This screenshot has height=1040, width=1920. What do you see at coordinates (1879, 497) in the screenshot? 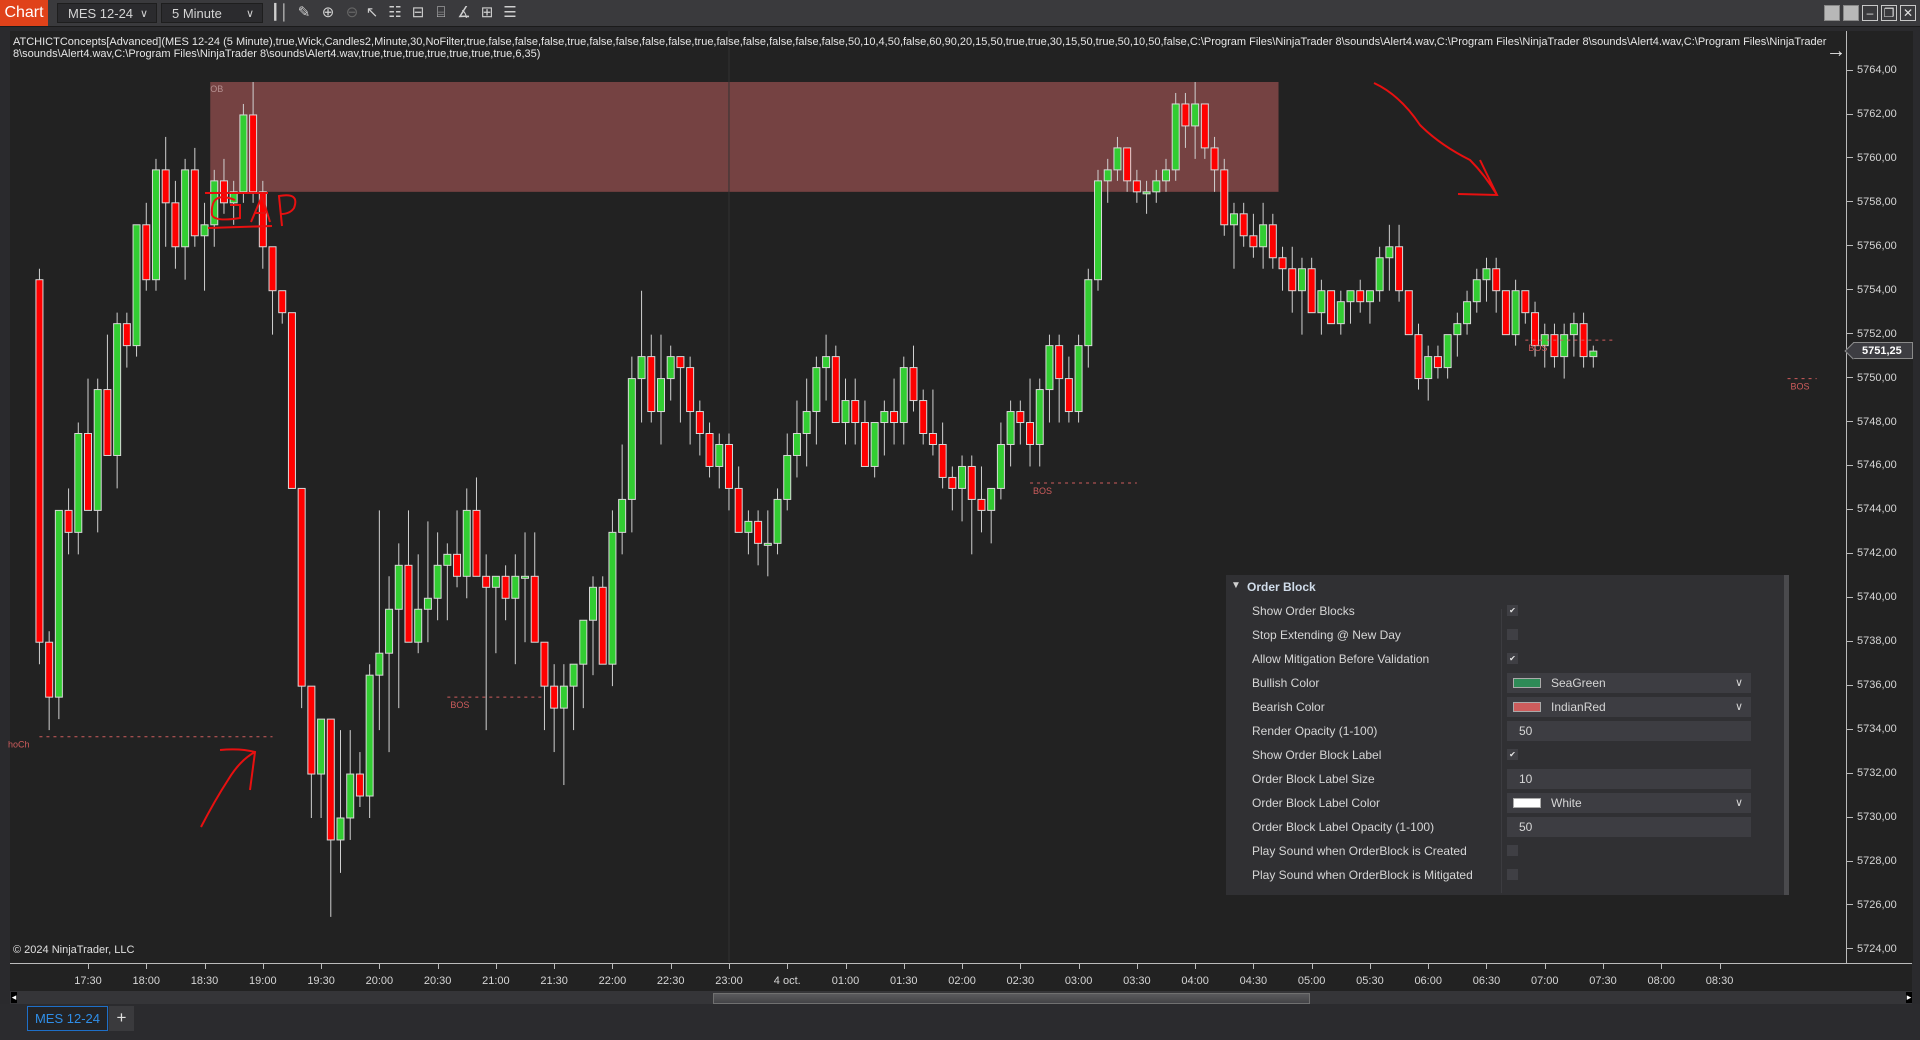
I see `price-axis` at bounding box center [1879, 497].